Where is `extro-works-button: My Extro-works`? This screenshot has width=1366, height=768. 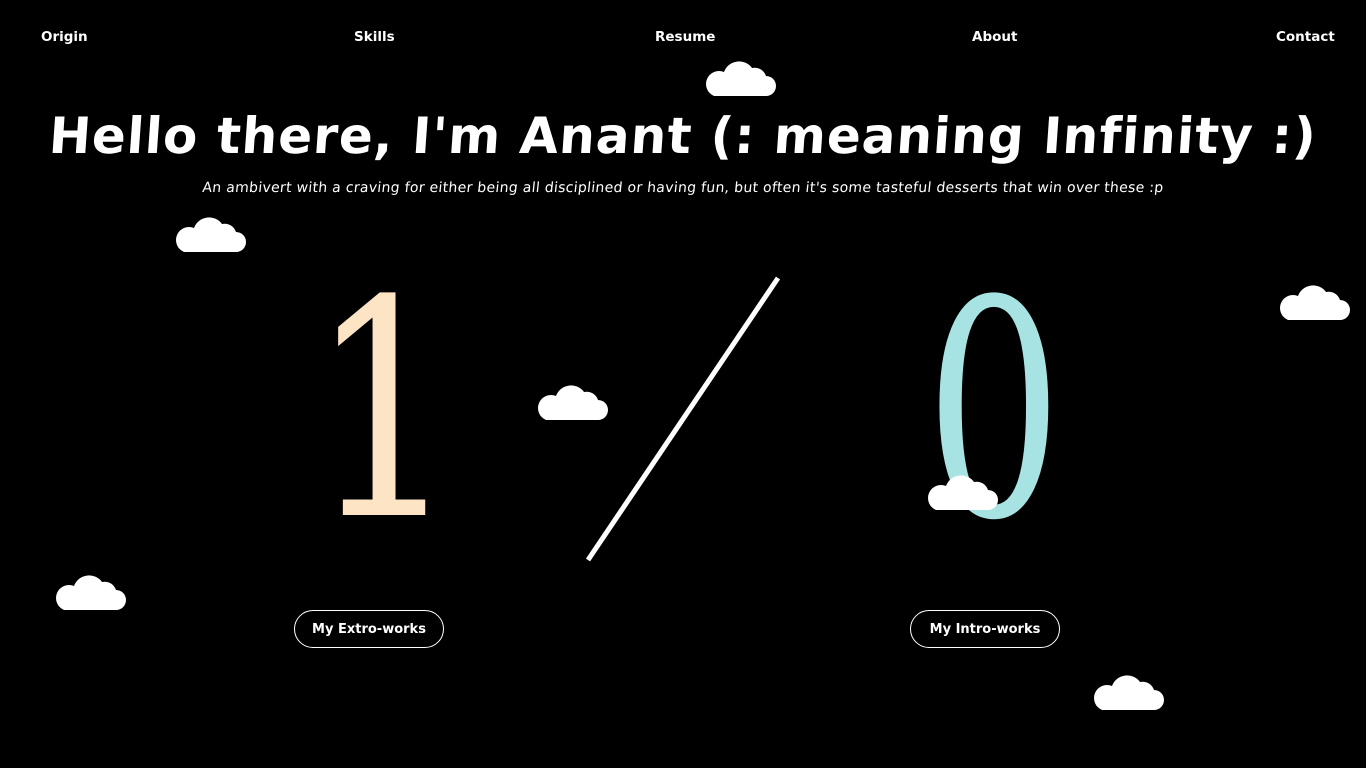 extro-works-button: My Extro-works is located at coordinates (369, 629).